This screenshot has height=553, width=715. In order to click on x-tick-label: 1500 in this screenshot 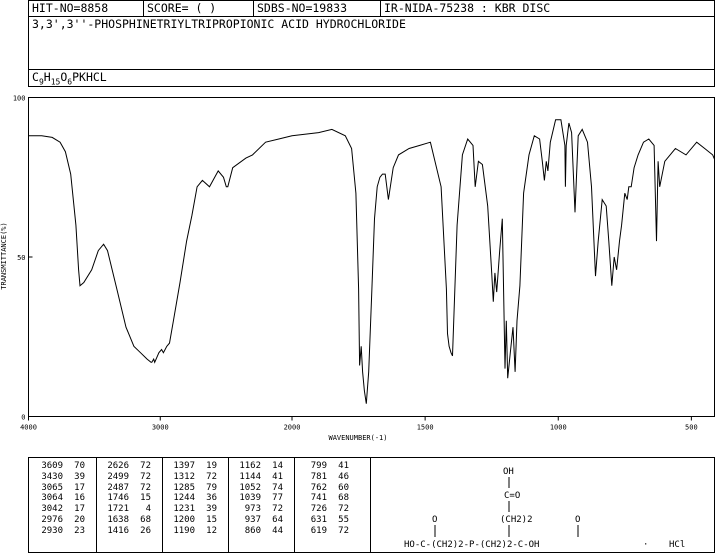, I will do `click(425, 428)`.